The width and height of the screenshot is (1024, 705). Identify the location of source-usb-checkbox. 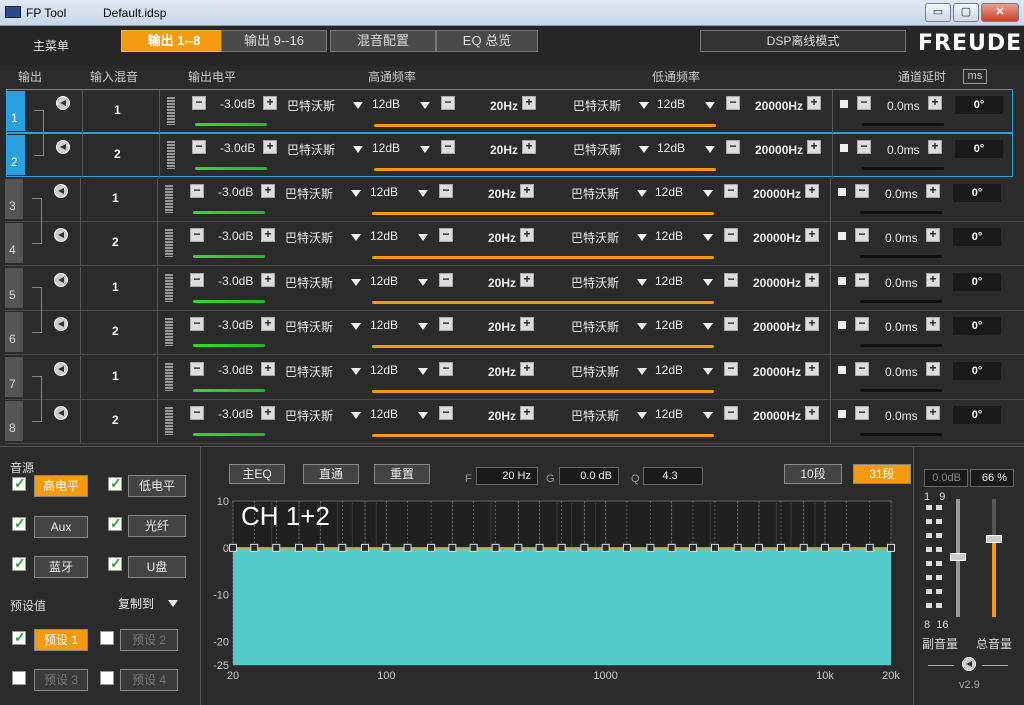
(115, 563).